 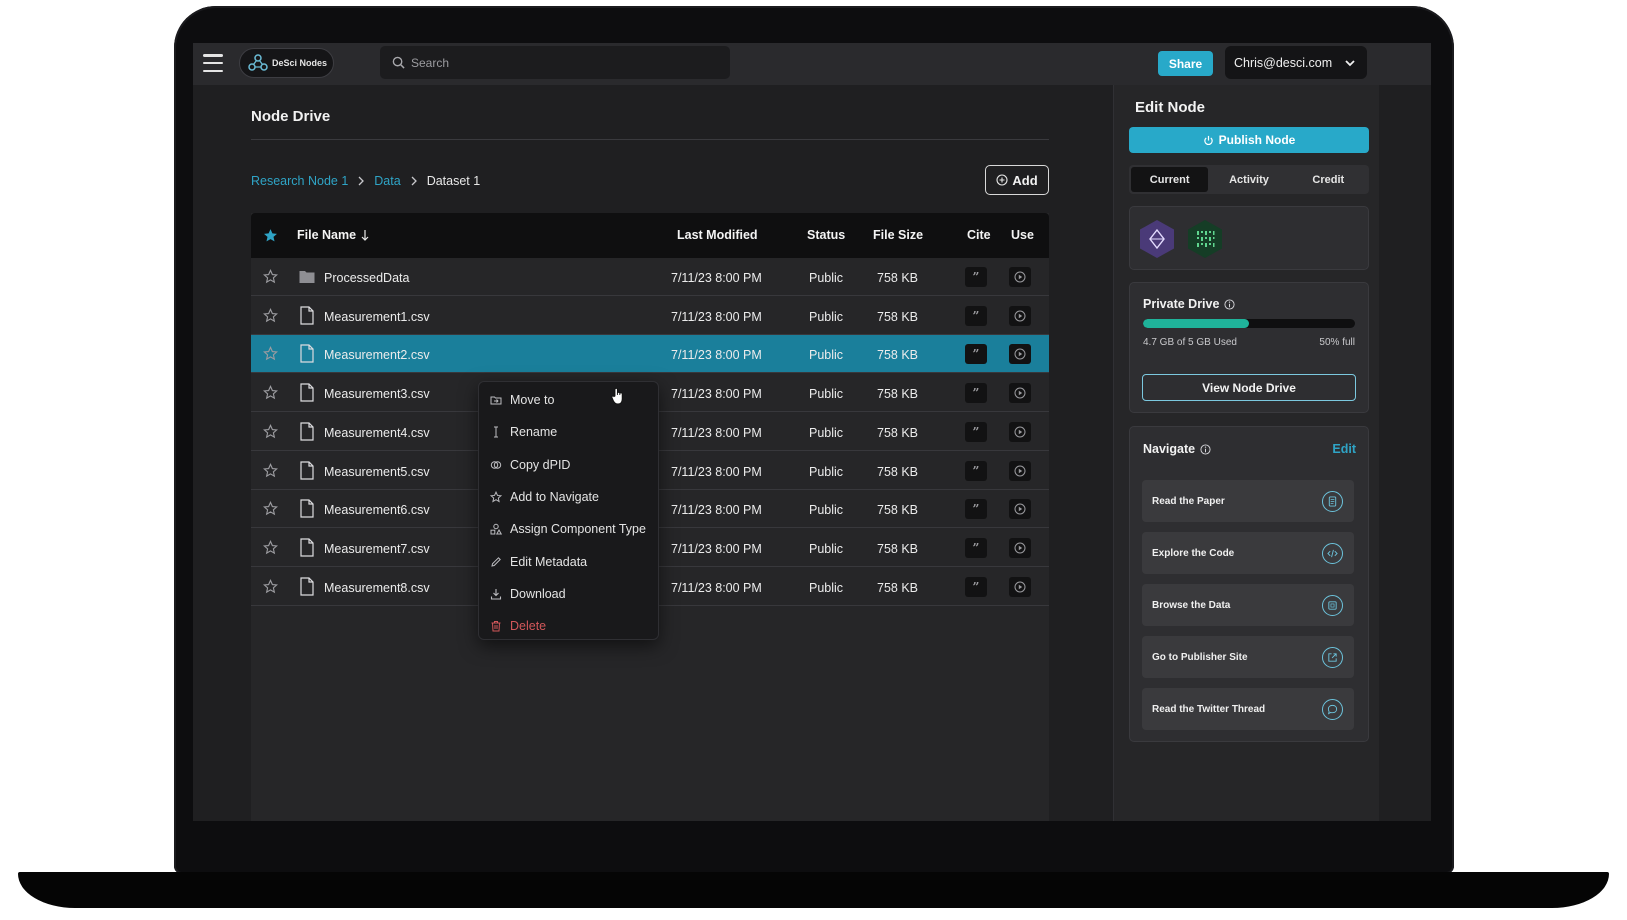 What do you see at coordinates (377, 355) in the screenshot?
I see `file-name: Measurement2.csv` at bounding box center [377, 355].